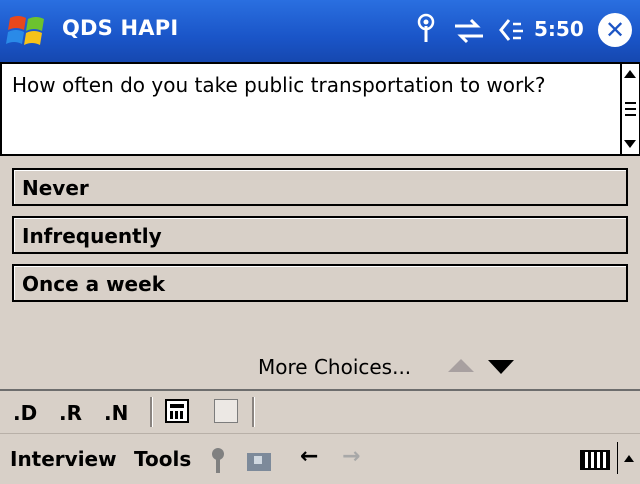  What do you see at coordinates (469, 31) in the screenshot?
I see `connectivity-sync-icon` at bounding box center [469, 31].